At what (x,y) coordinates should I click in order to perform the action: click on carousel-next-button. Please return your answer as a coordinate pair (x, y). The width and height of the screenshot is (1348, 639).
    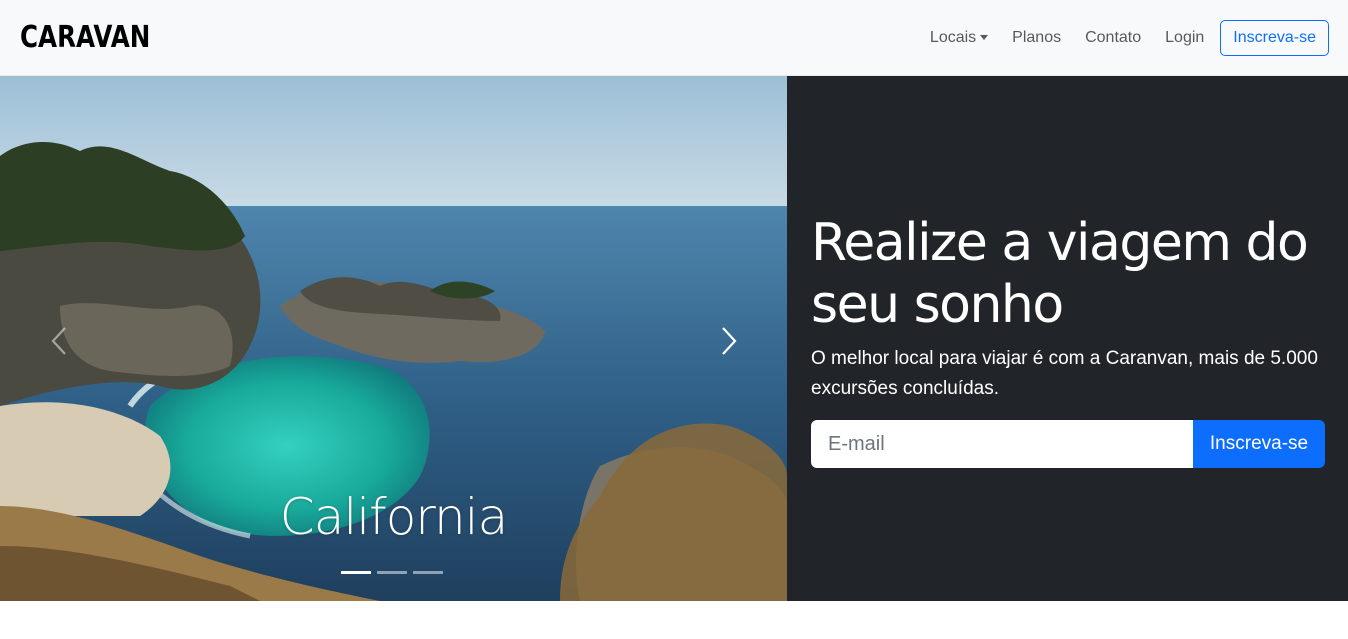
    Looking at the image, I should click on (728, 341).